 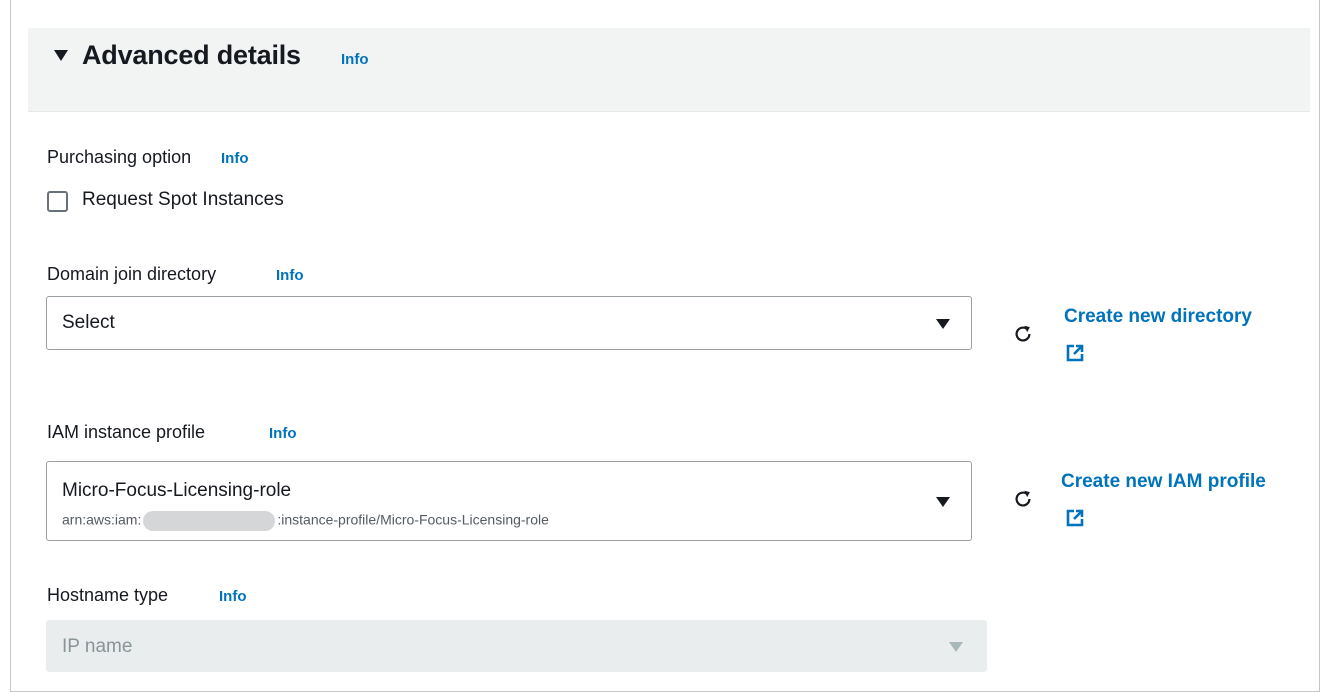 I want to click on redacted-account-id, so click(x=209, y=521).